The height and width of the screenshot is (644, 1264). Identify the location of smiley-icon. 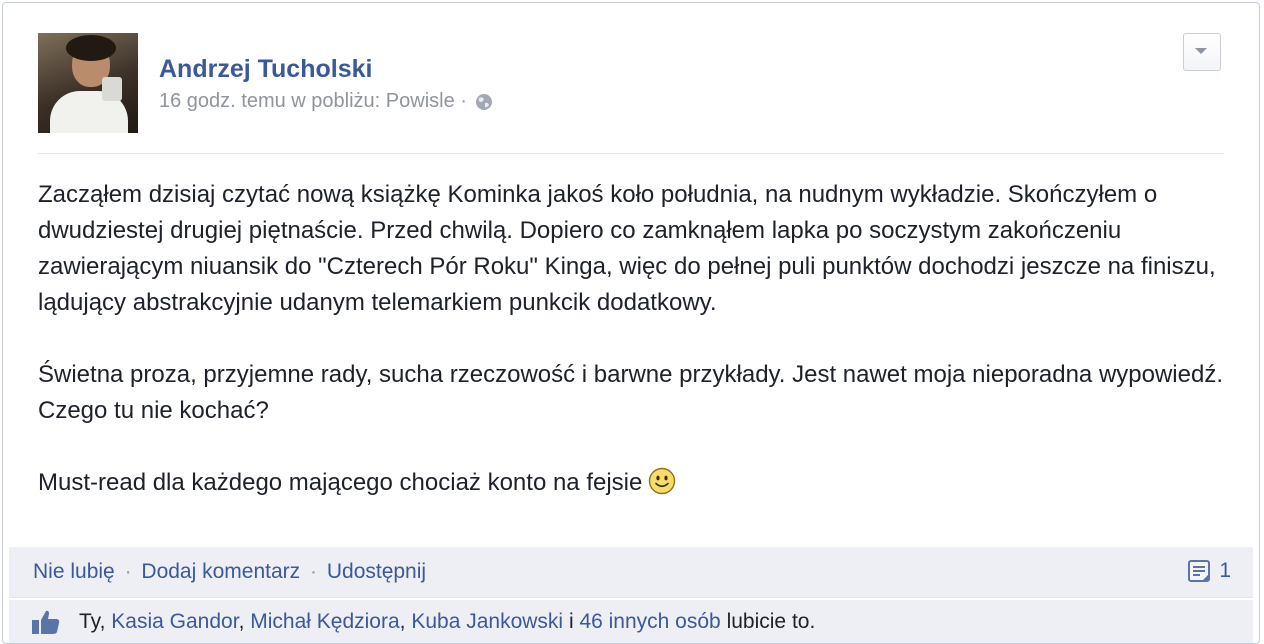
(662, 481).